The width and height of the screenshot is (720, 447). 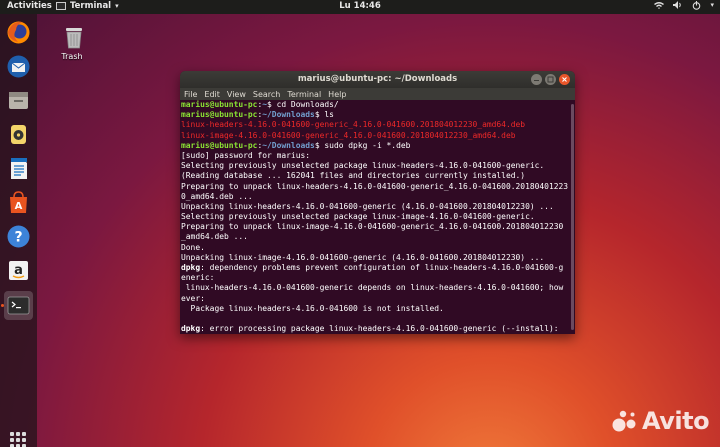 I want to click on rhythmbox-icon, so click(x=18, y=134).